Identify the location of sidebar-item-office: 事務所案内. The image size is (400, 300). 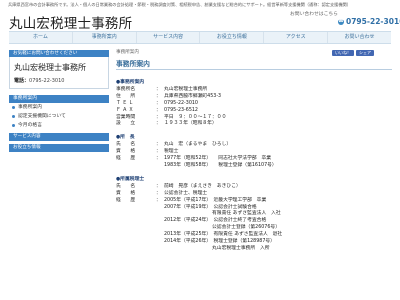
(59, 107).